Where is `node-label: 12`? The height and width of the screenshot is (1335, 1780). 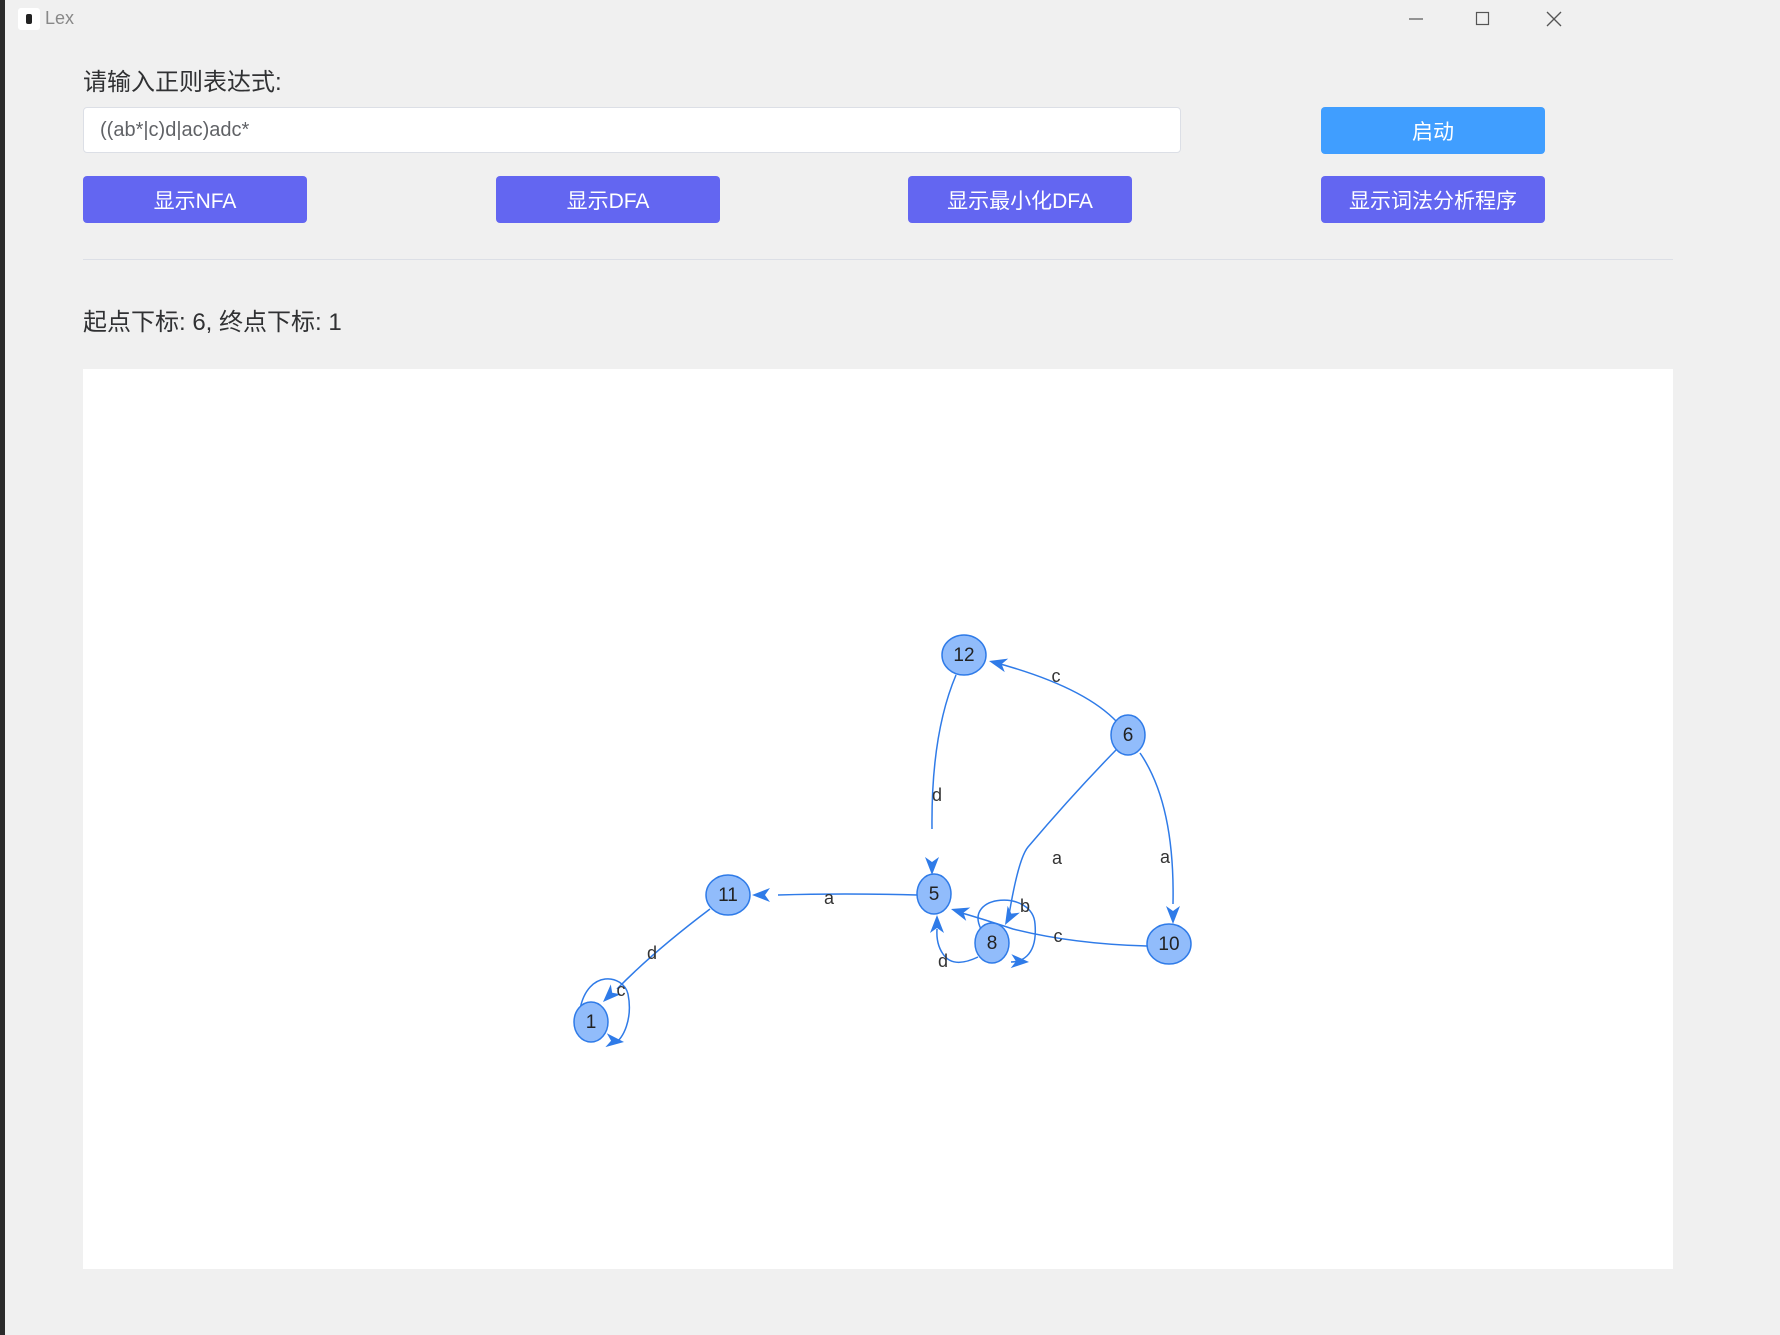
node-label: 12 is located at coordinates (963, 655).